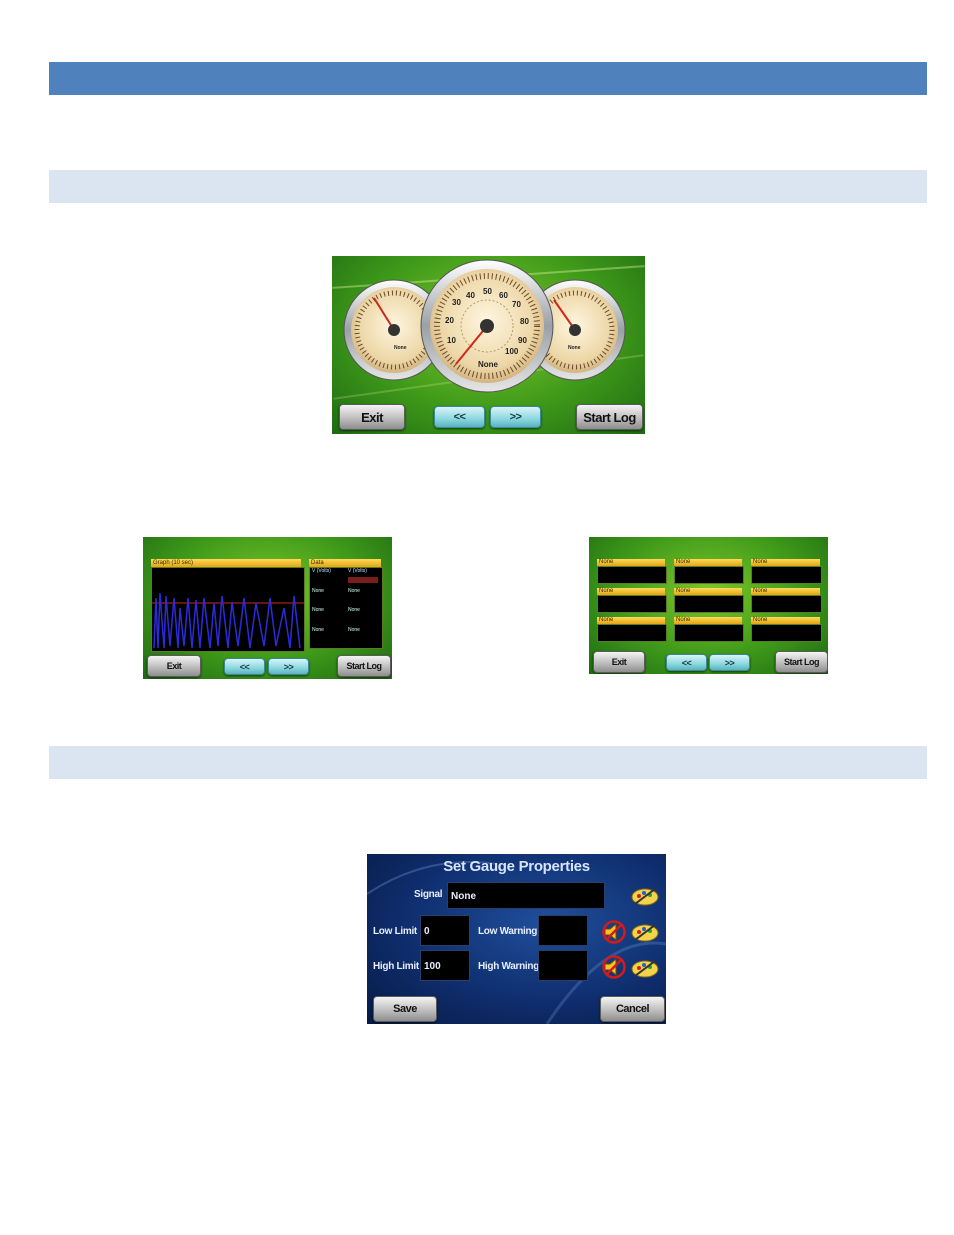 This screenshot has height=1235, width=954. Describe the element at coordinates (503, 295) in the screenshot. I see `tick-label: 60` at that location.